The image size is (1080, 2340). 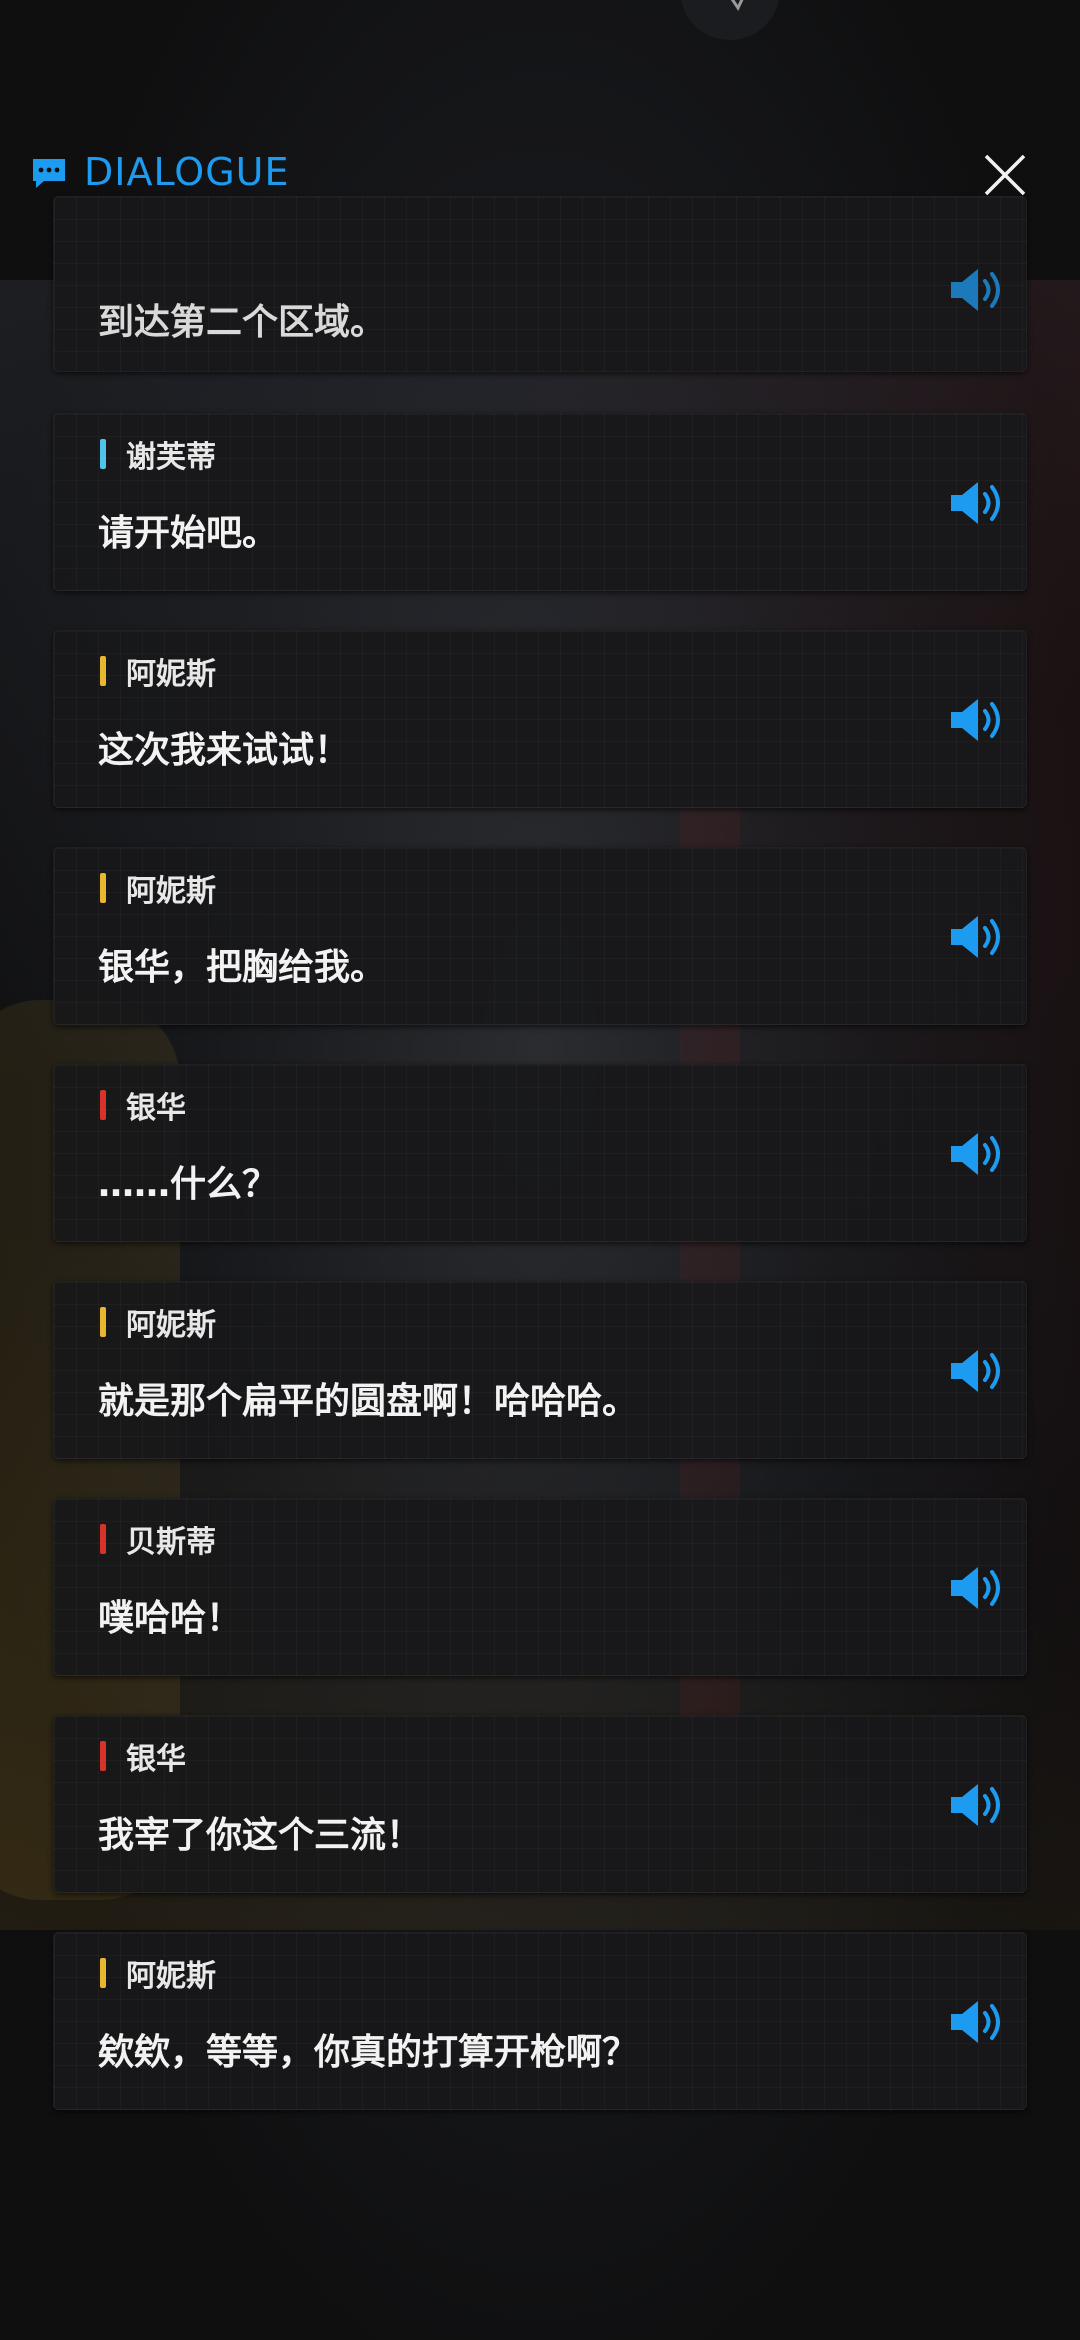 I want to click on dialogue-text: ……什么？, so click(x=188, y=1184).